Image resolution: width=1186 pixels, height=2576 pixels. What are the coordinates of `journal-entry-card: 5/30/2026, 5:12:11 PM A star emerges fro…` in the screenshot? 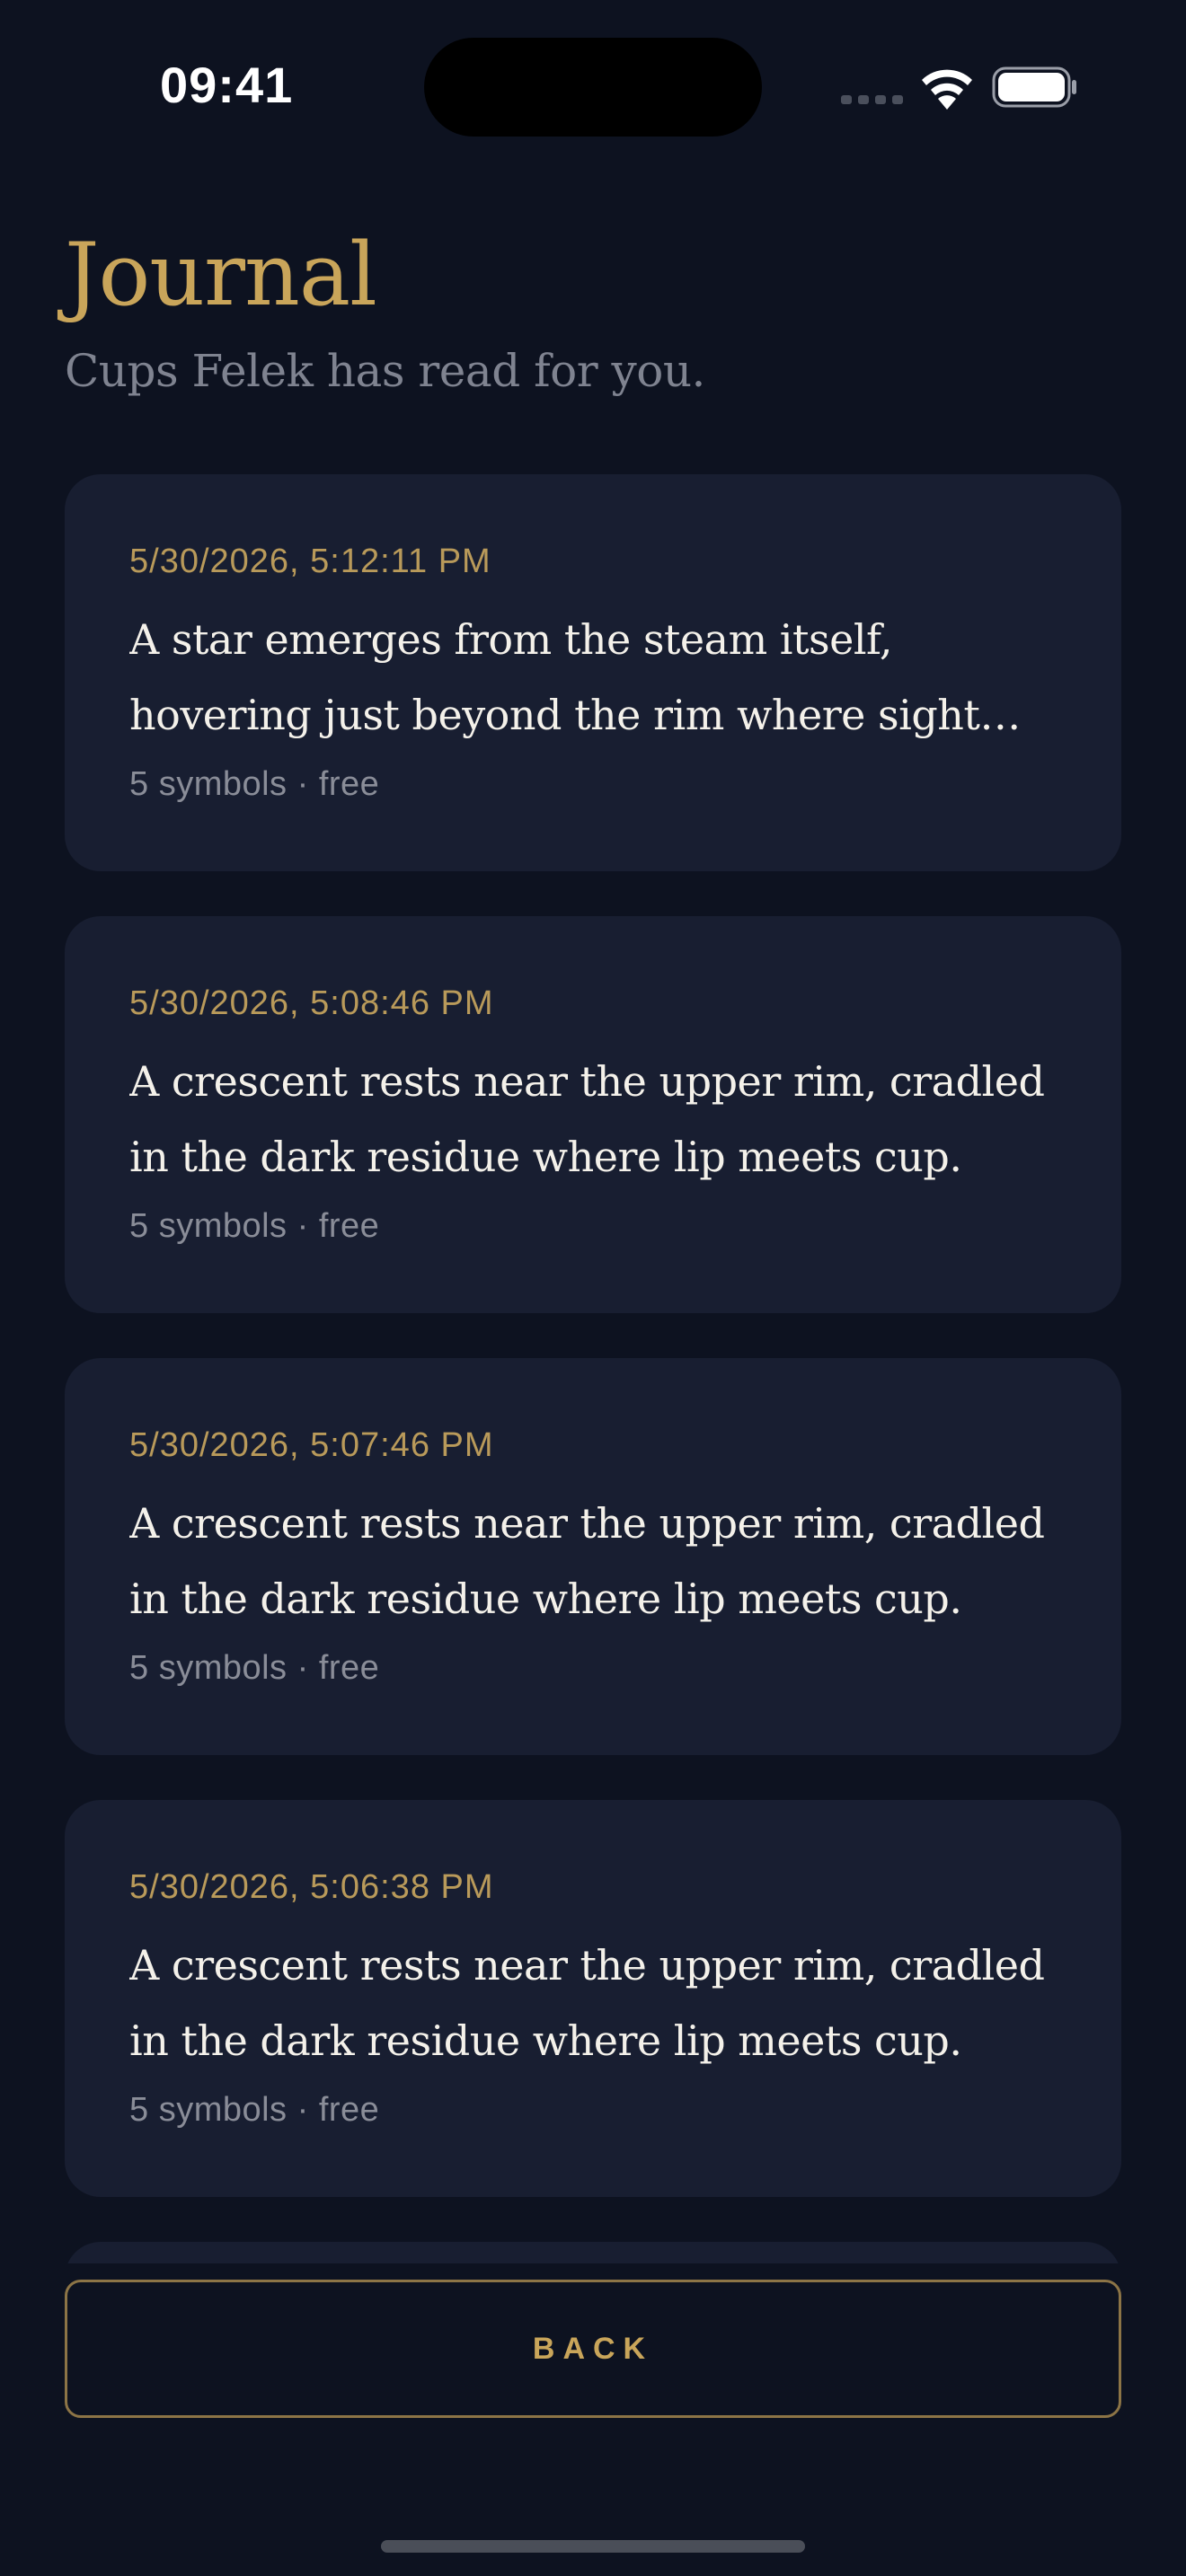 It's located at (593, 672).